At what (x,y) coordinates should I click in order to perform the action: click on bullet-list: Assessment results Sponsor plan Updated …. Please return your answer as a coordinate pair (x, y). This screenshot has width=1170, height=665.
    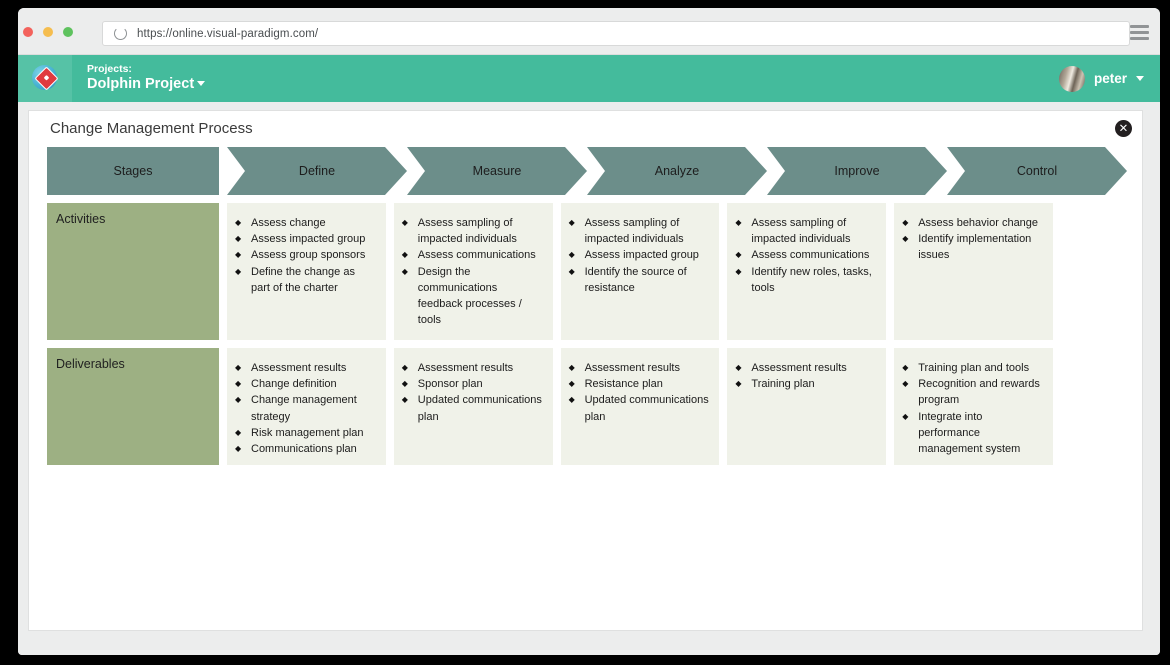
    Looking at the image, I should click on (472, 392).